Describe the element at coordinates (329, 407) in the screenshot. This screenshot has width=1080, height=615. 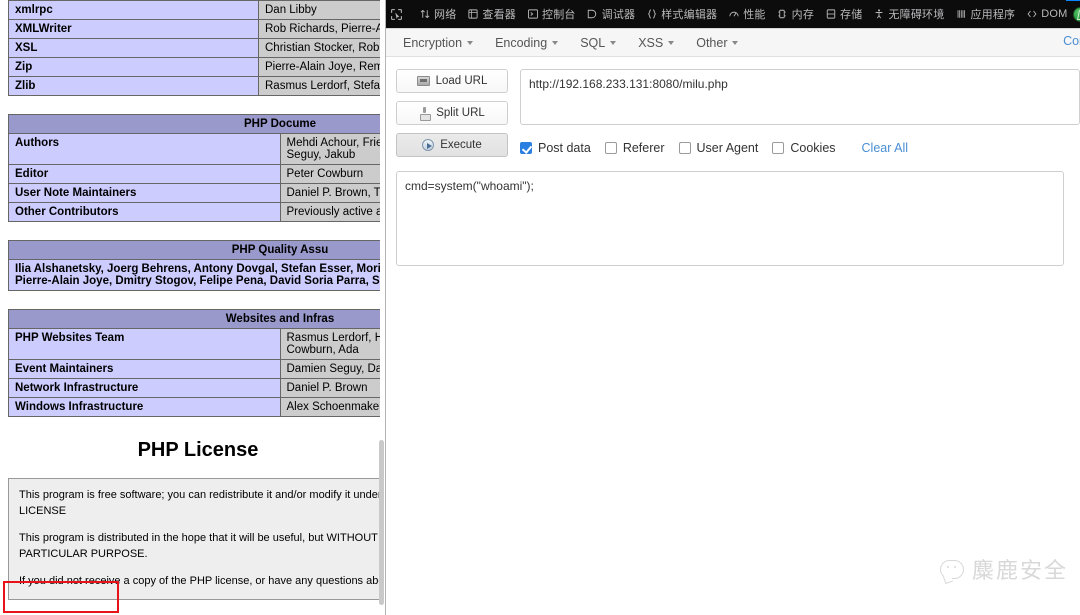
I see `web-people: Alex Schoenmaker` at that location.